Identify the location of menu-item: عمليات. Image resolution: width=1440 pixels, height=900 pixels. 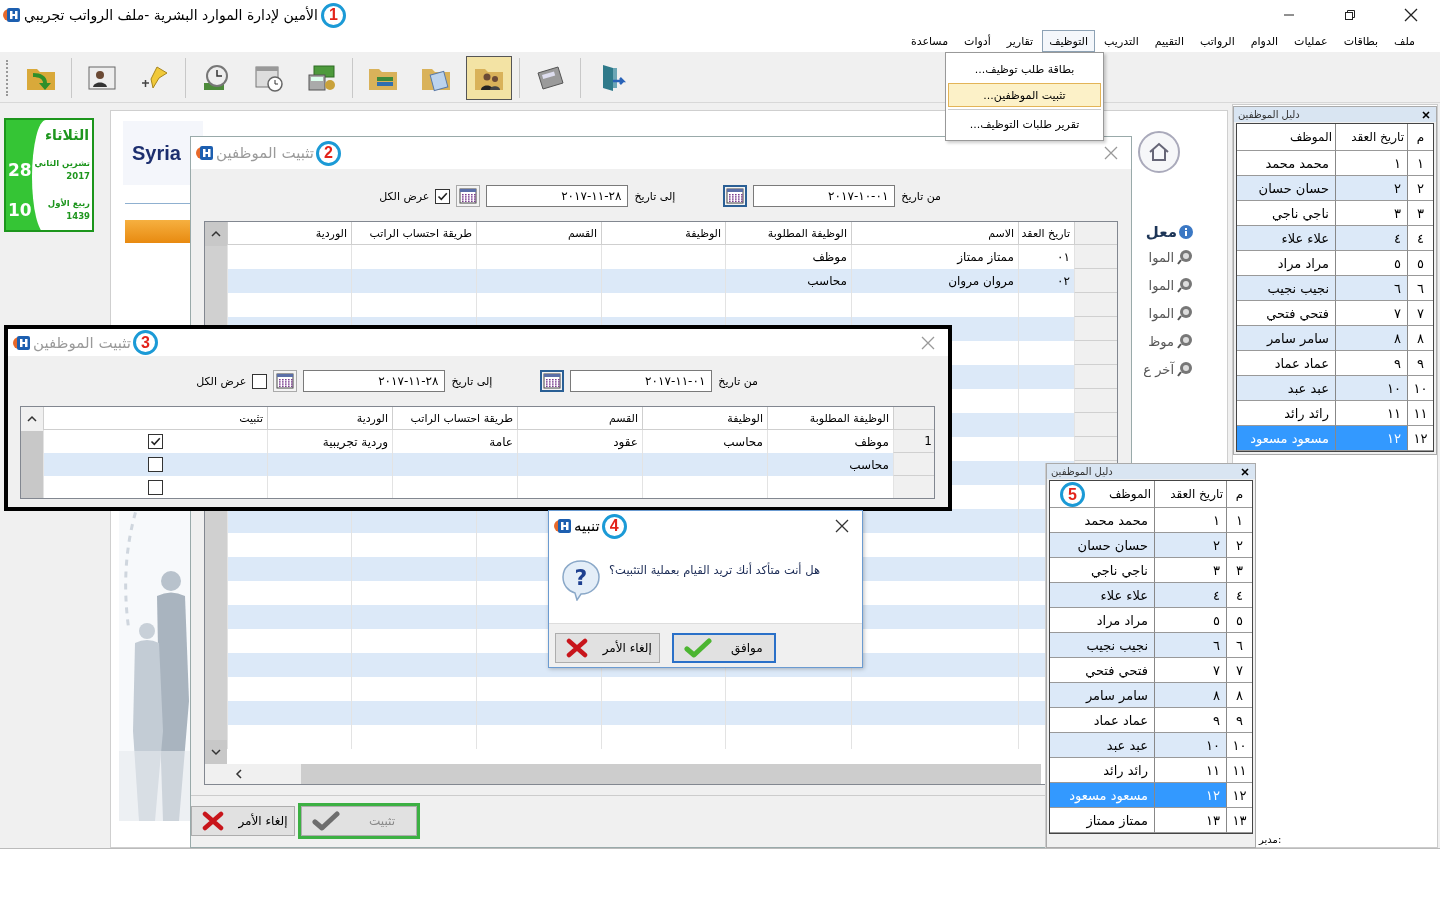
(1311, 41).